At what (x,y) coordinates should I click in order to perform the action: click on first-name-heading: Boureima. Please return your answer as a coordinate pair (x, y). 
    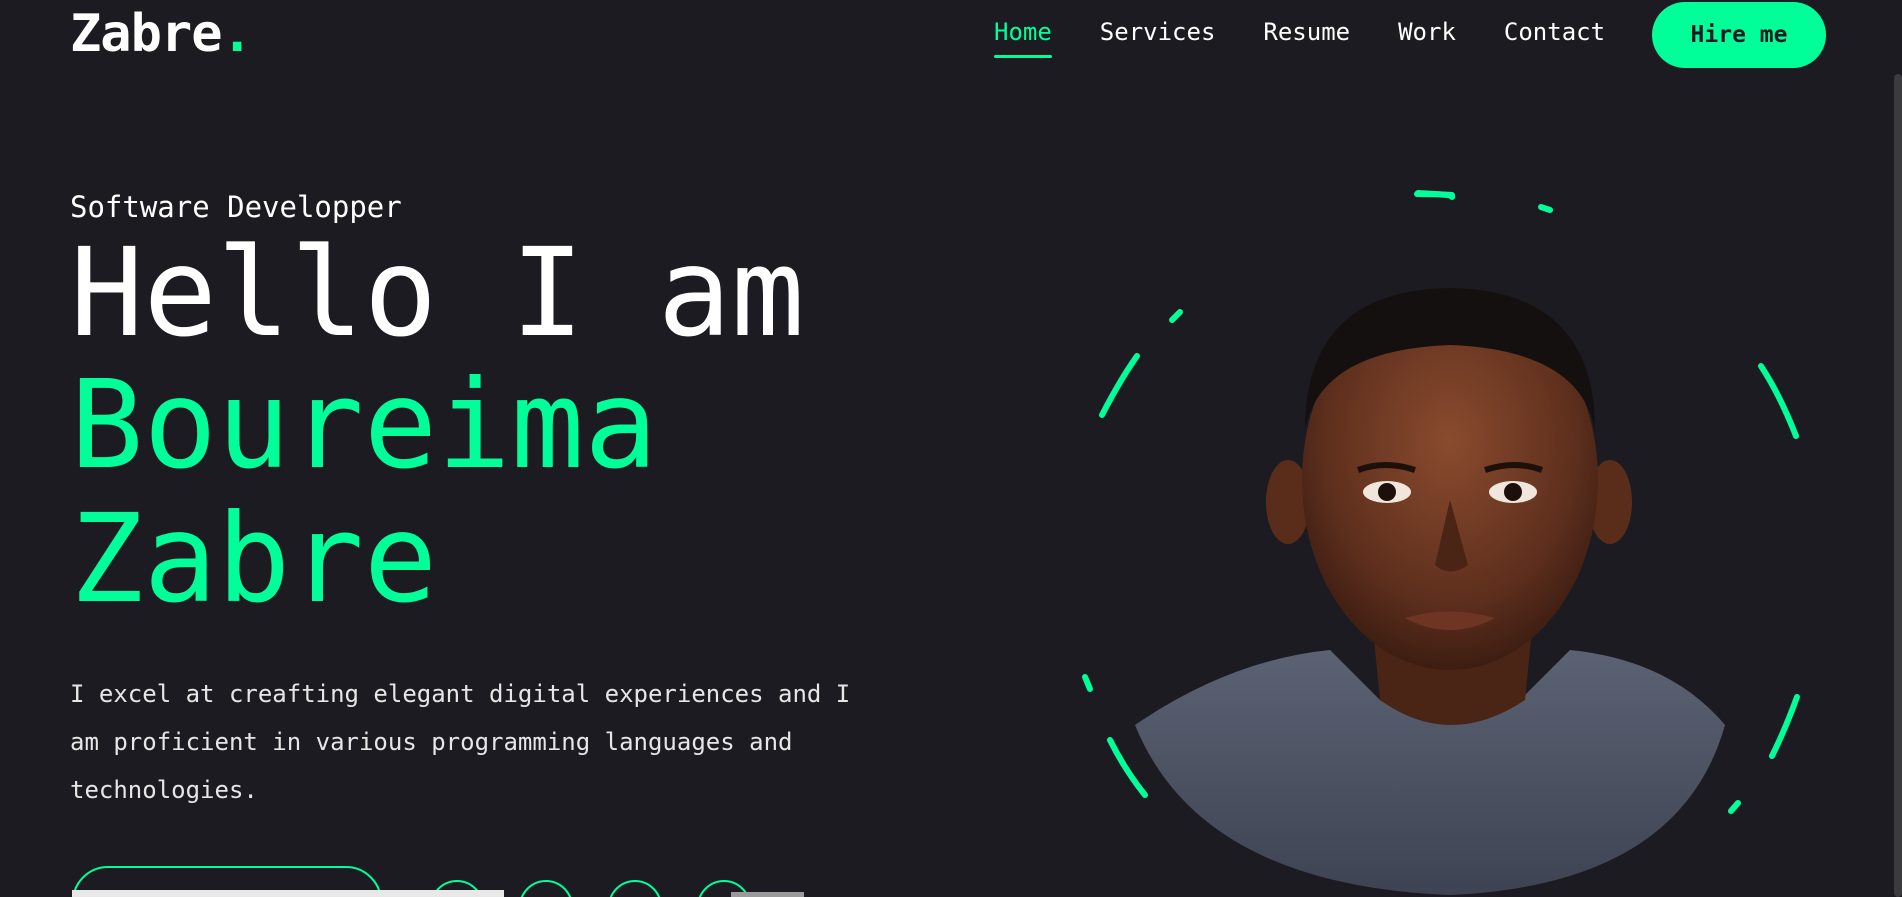
    Looking at the image, I should click on (364, 425).